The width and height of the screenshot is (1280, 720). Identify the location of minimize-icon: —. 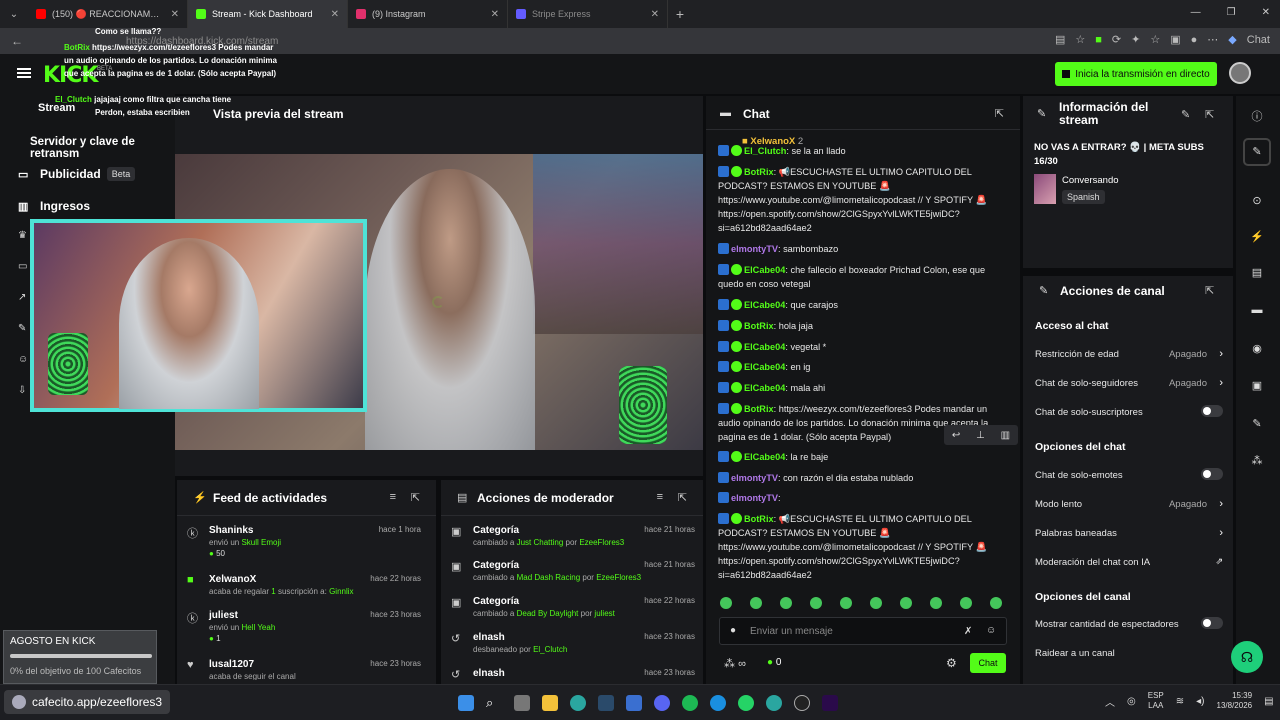
(1196, 12).